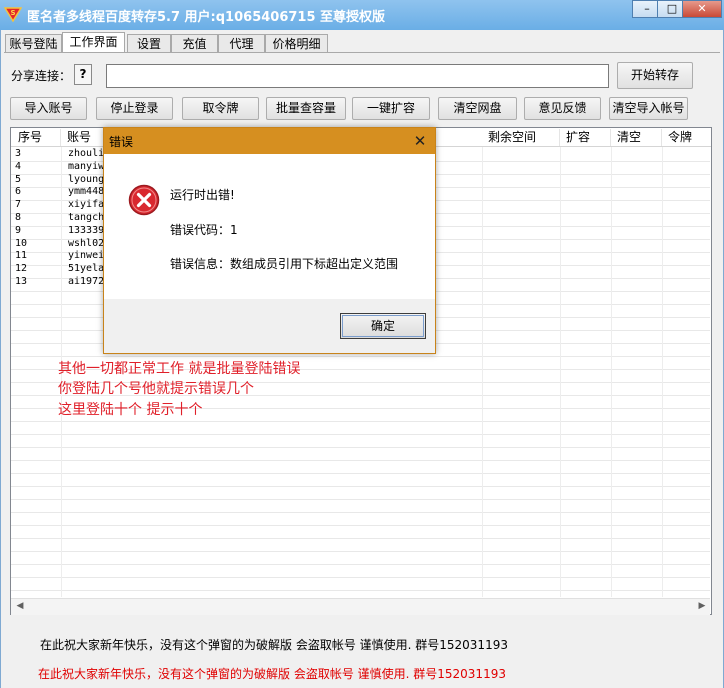 The width and height of the screenshot is (724, 688). Describe the element at coordinates (86, 256) in the screenshot. I see `row-account: yinwei` at that location.